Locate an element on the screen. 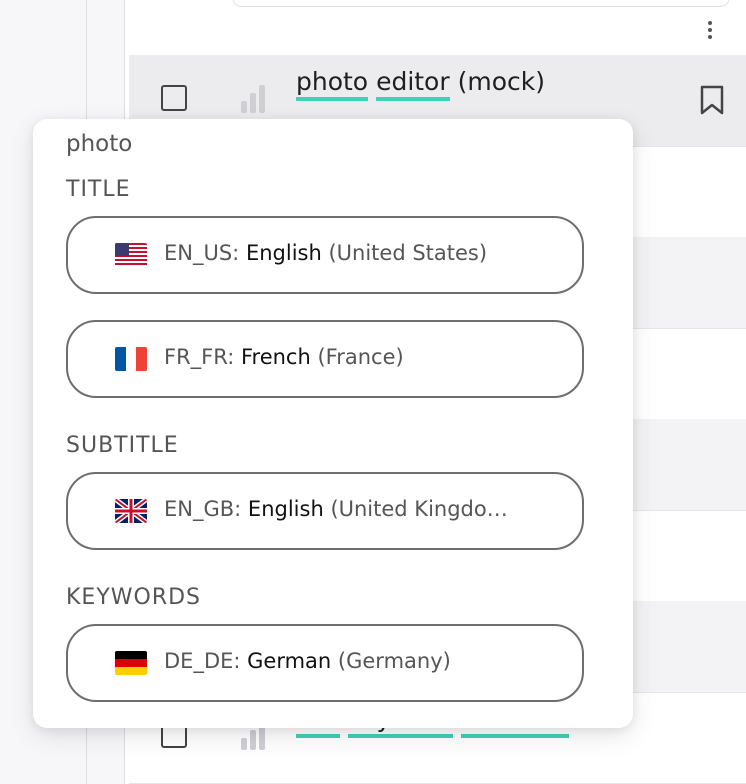  locale-option-en-us: EN_US: English (United States) is located at coordinates (325, 255).